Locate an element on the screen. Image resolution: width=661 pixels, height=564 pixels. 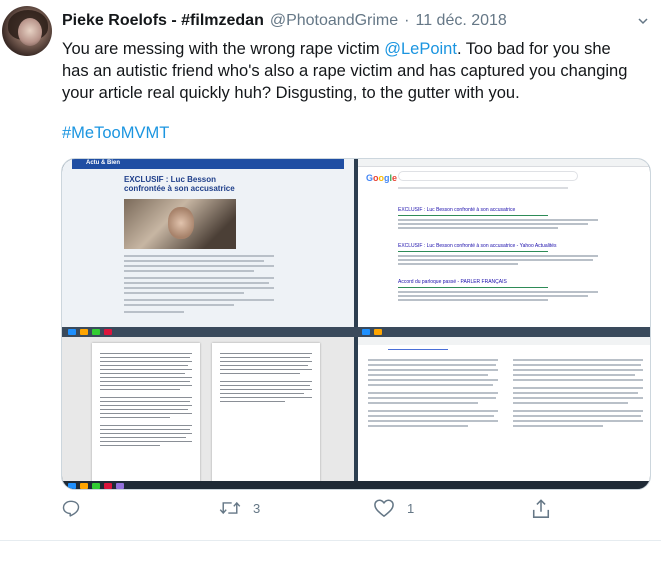
retweet-button: 3 is located at coordinates (239, 508).